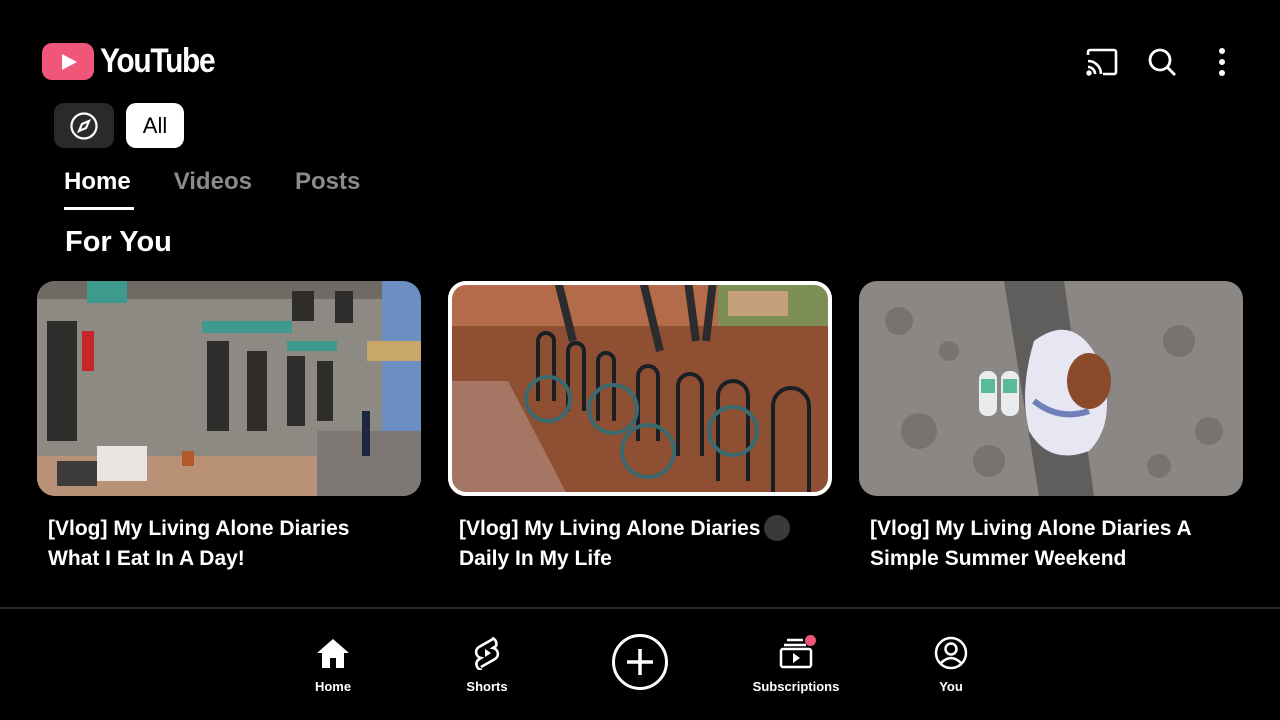 This screenshot has height=720, width=1280. Describe the element at coordinates (119, 125) in the screenshot. I see `filter-chips: All` at that location.